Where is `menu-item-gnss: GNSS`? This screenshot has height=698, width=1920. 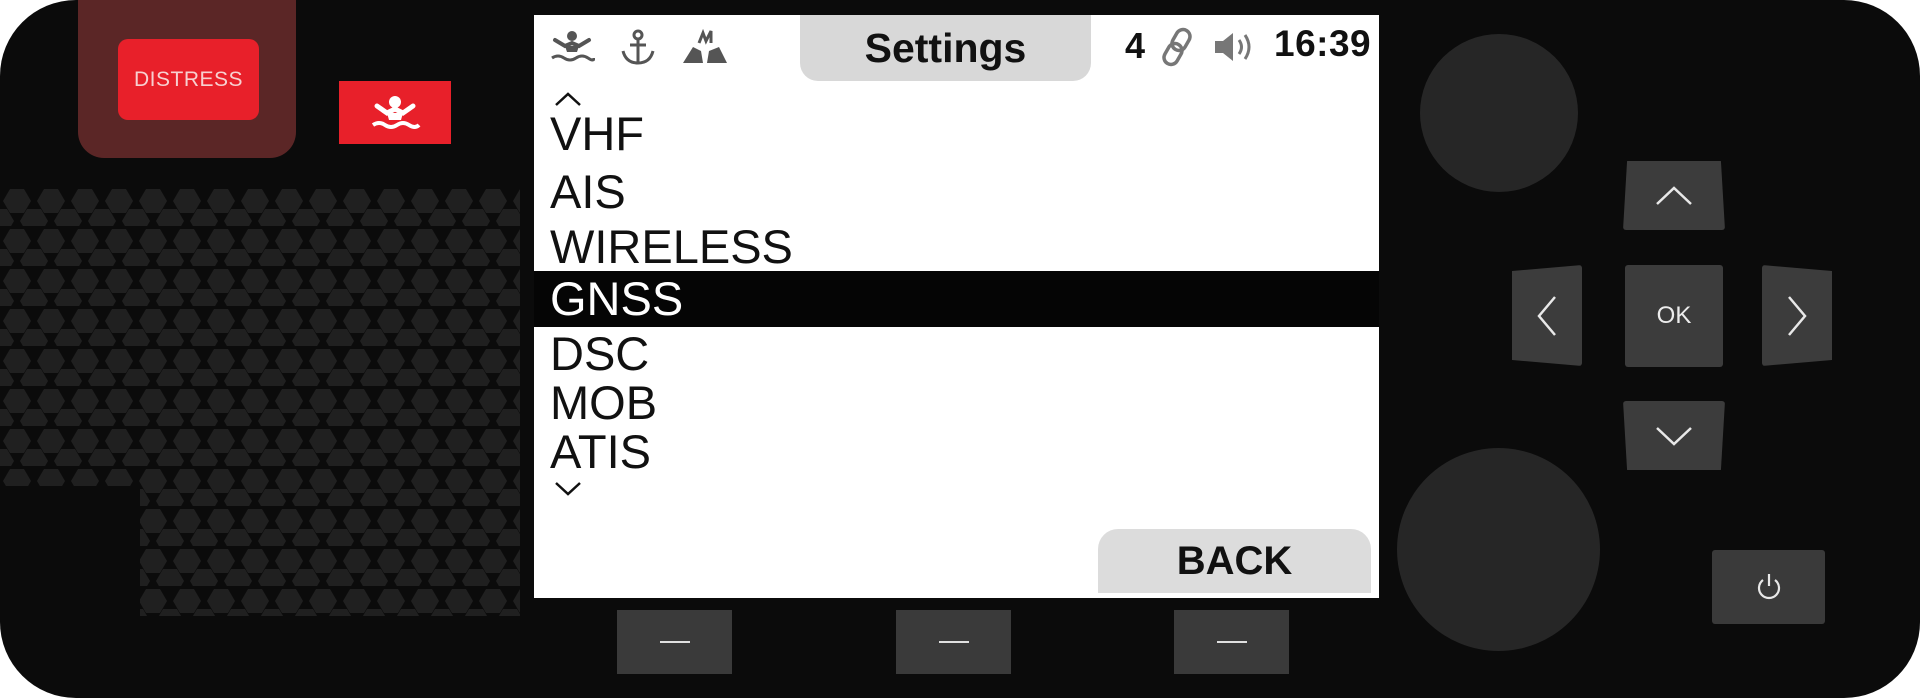 menu-item-gnss: GNSS is located at coordinates (956, 299).